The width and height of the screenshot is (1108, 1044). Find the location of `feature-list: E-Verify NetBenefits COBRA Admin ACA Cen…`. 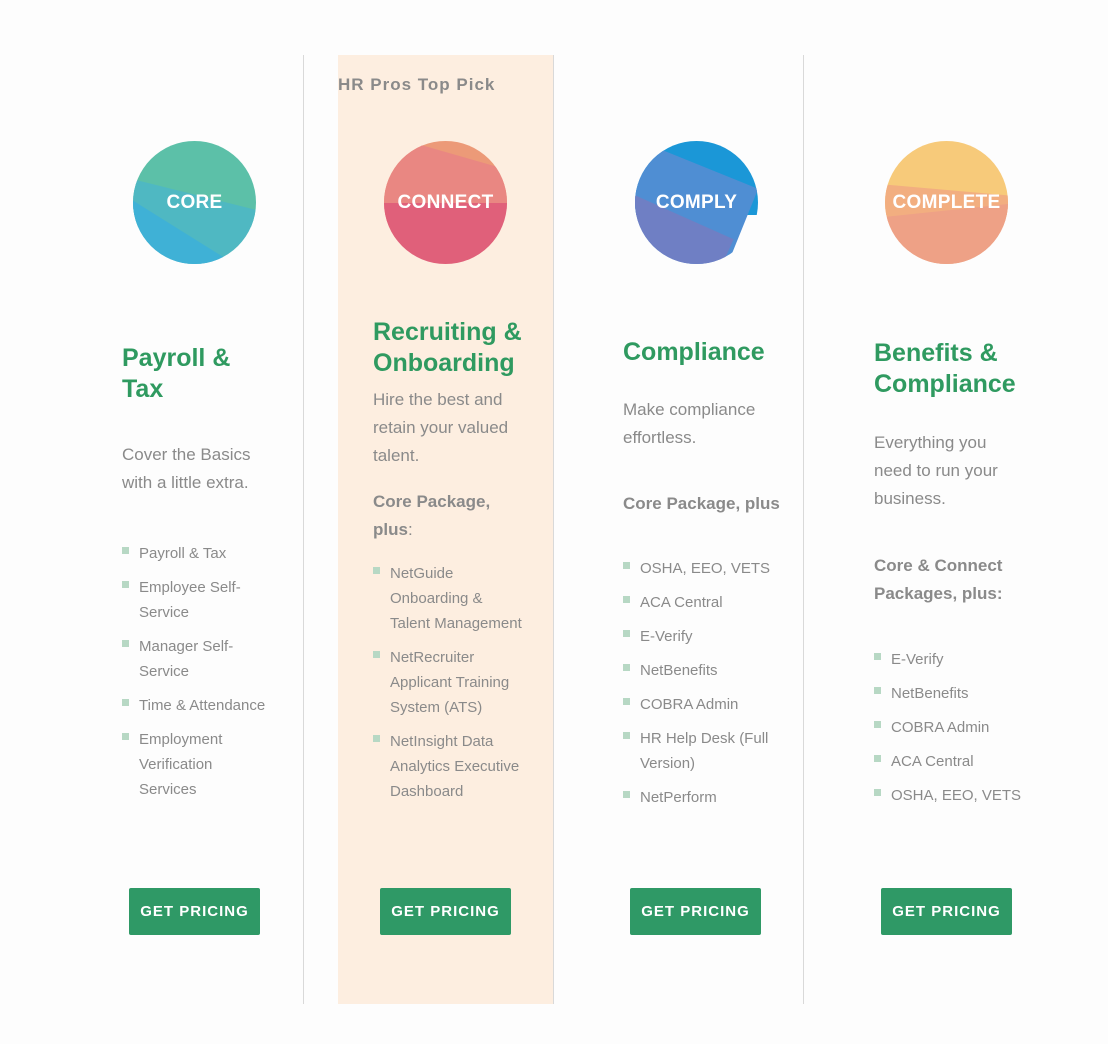

feature-list: E-Verify NetBenefits COBRA Admin ACA Cen… is located at coordinates (954, 732).